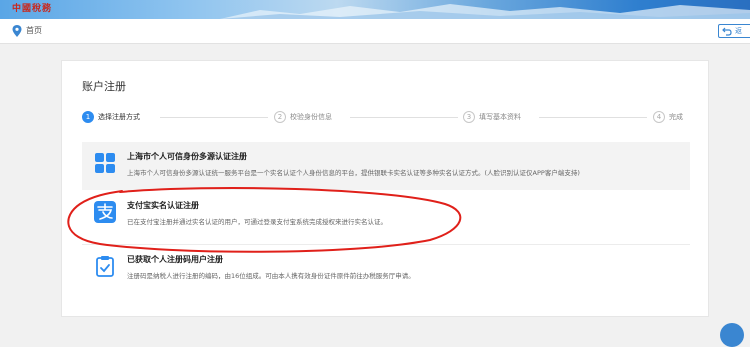 This screenshot has width=750, height=347. Describe the element at coordinates (187, 156) in the screenshot. I see `option-title: 上海市个人可信身份多源认证注册` at that location.